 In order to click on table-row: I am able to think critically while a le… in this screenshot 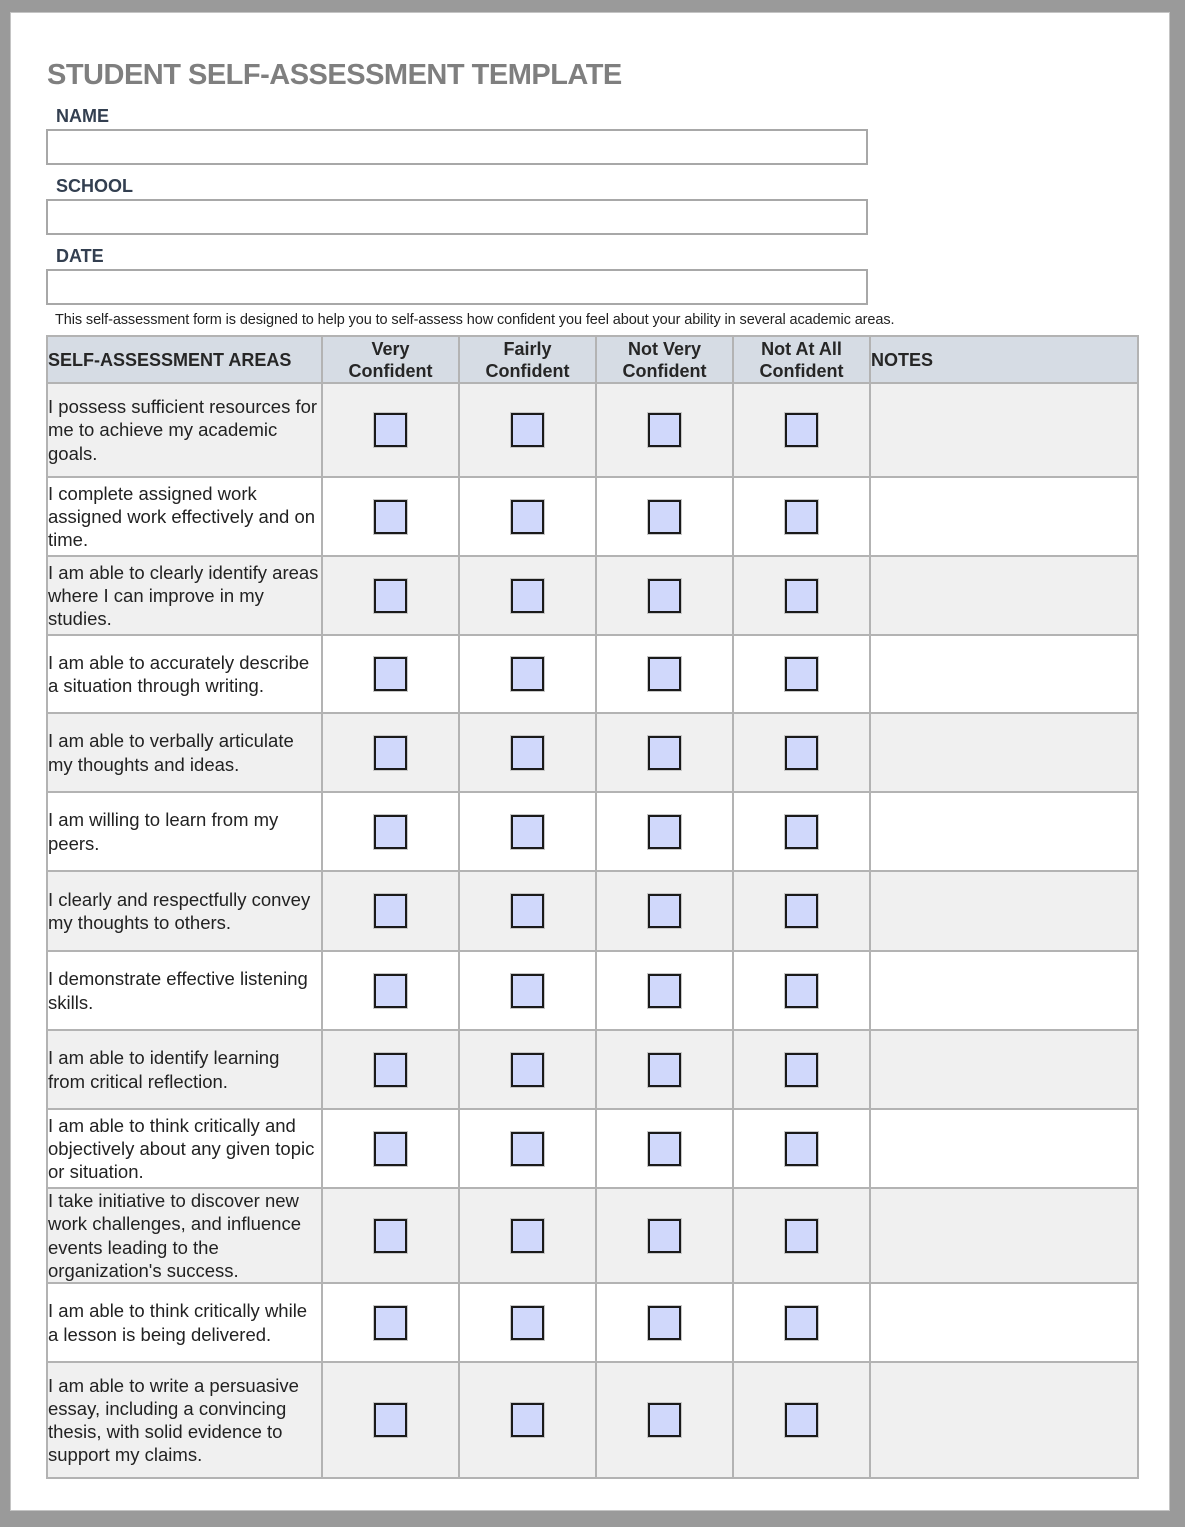, I will do `click(592, 1323)`.